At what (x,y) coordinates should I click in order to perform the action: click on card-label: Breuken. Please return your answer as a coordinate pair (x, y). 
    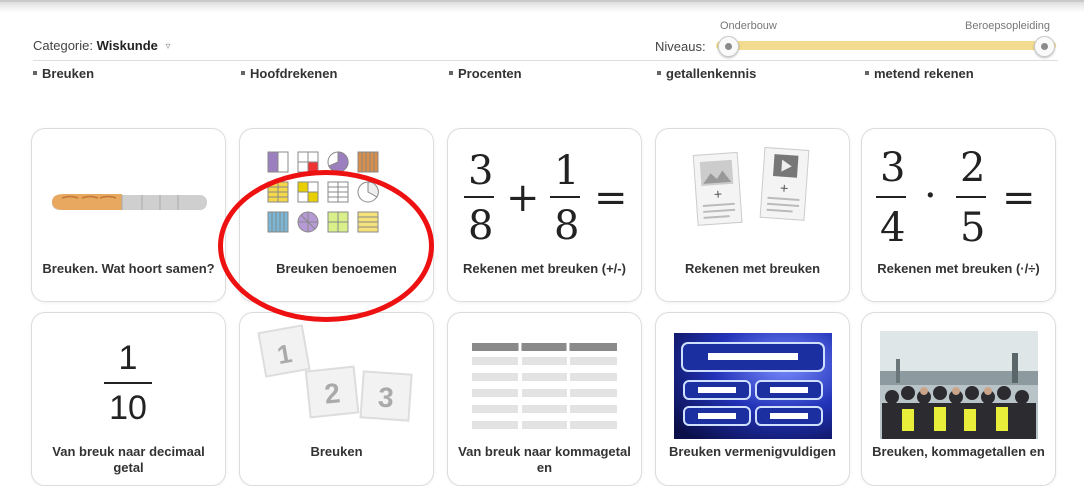
    Looking at the image, I should click on (336, 451).